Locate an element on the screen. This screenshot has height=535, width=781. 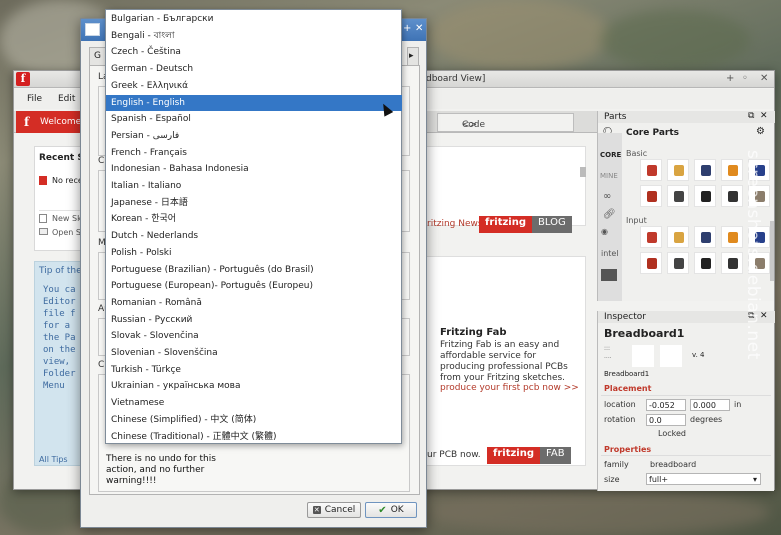
tab-code-label: Code is located at coordinates (474, 125).